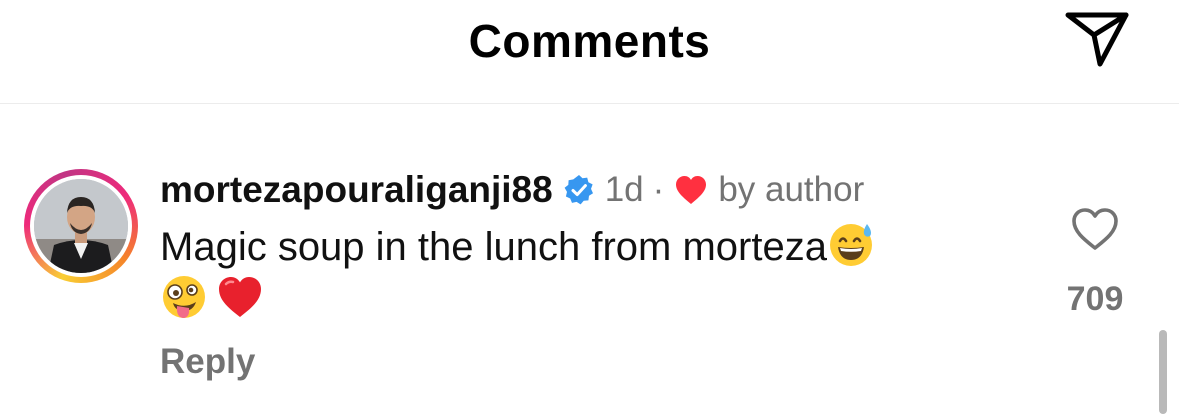  What do you see at coordinates (1163, 372) in the screenshot?
I see `scrollbar` at bounding box center [1163, 372].